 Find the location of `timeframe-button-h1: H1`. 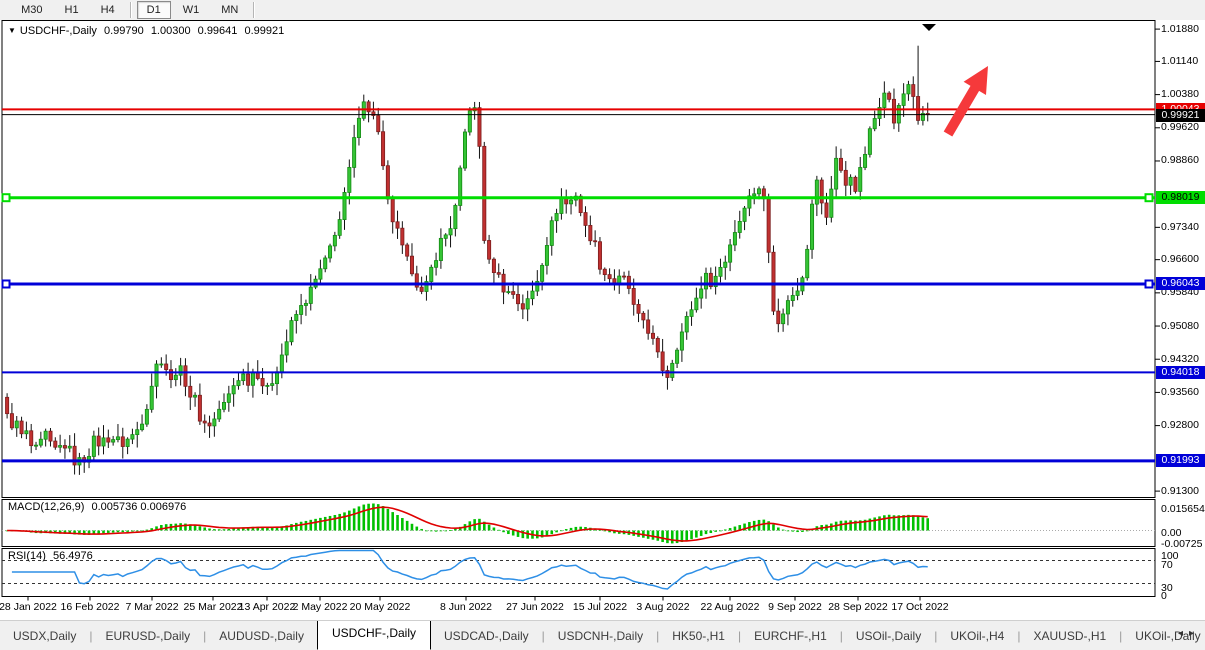

timeframe-button-h1: H1 is located at coordinates (72, 10).